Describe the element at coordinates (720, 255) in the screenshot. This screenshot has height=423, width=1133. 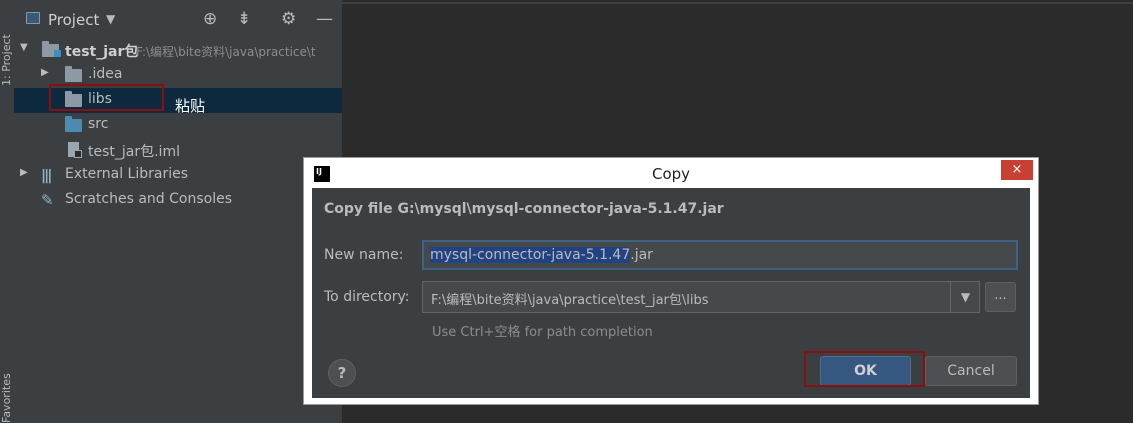
I see `new-name-input: mysql-connector-java-5.1.47.jar` at that location.